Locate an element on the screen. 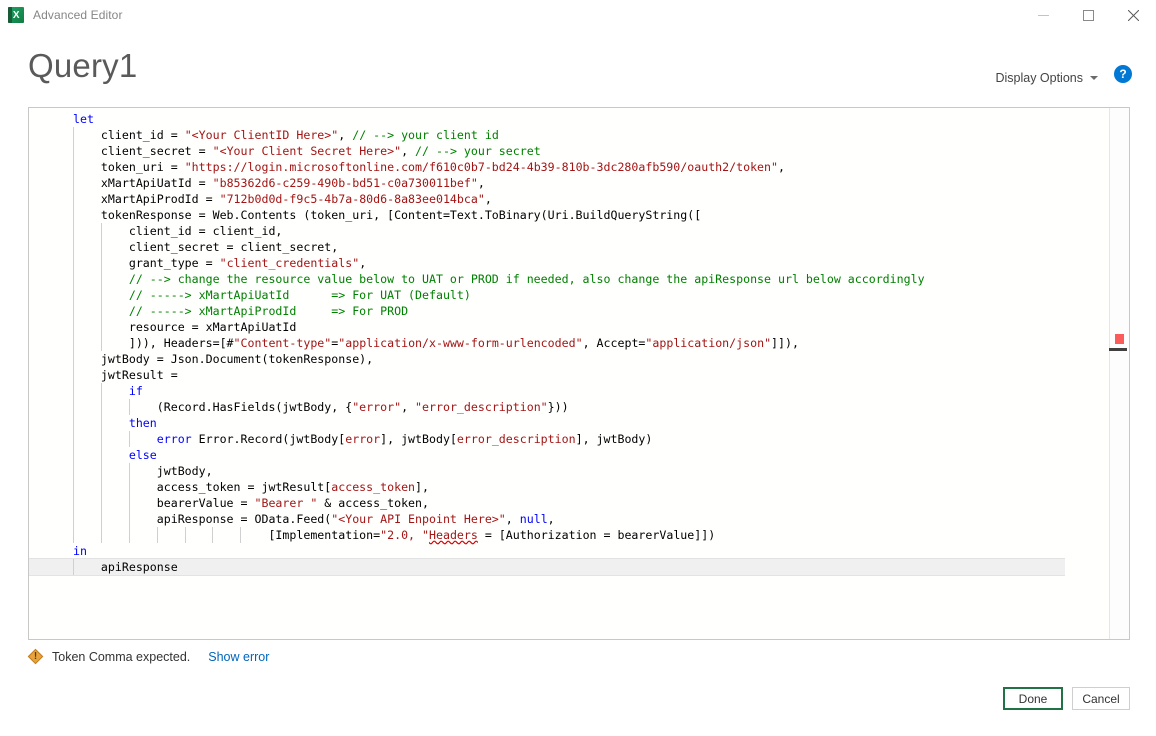  code-line: grant_type = "client_credentials", is located at coordinates (569, 263).